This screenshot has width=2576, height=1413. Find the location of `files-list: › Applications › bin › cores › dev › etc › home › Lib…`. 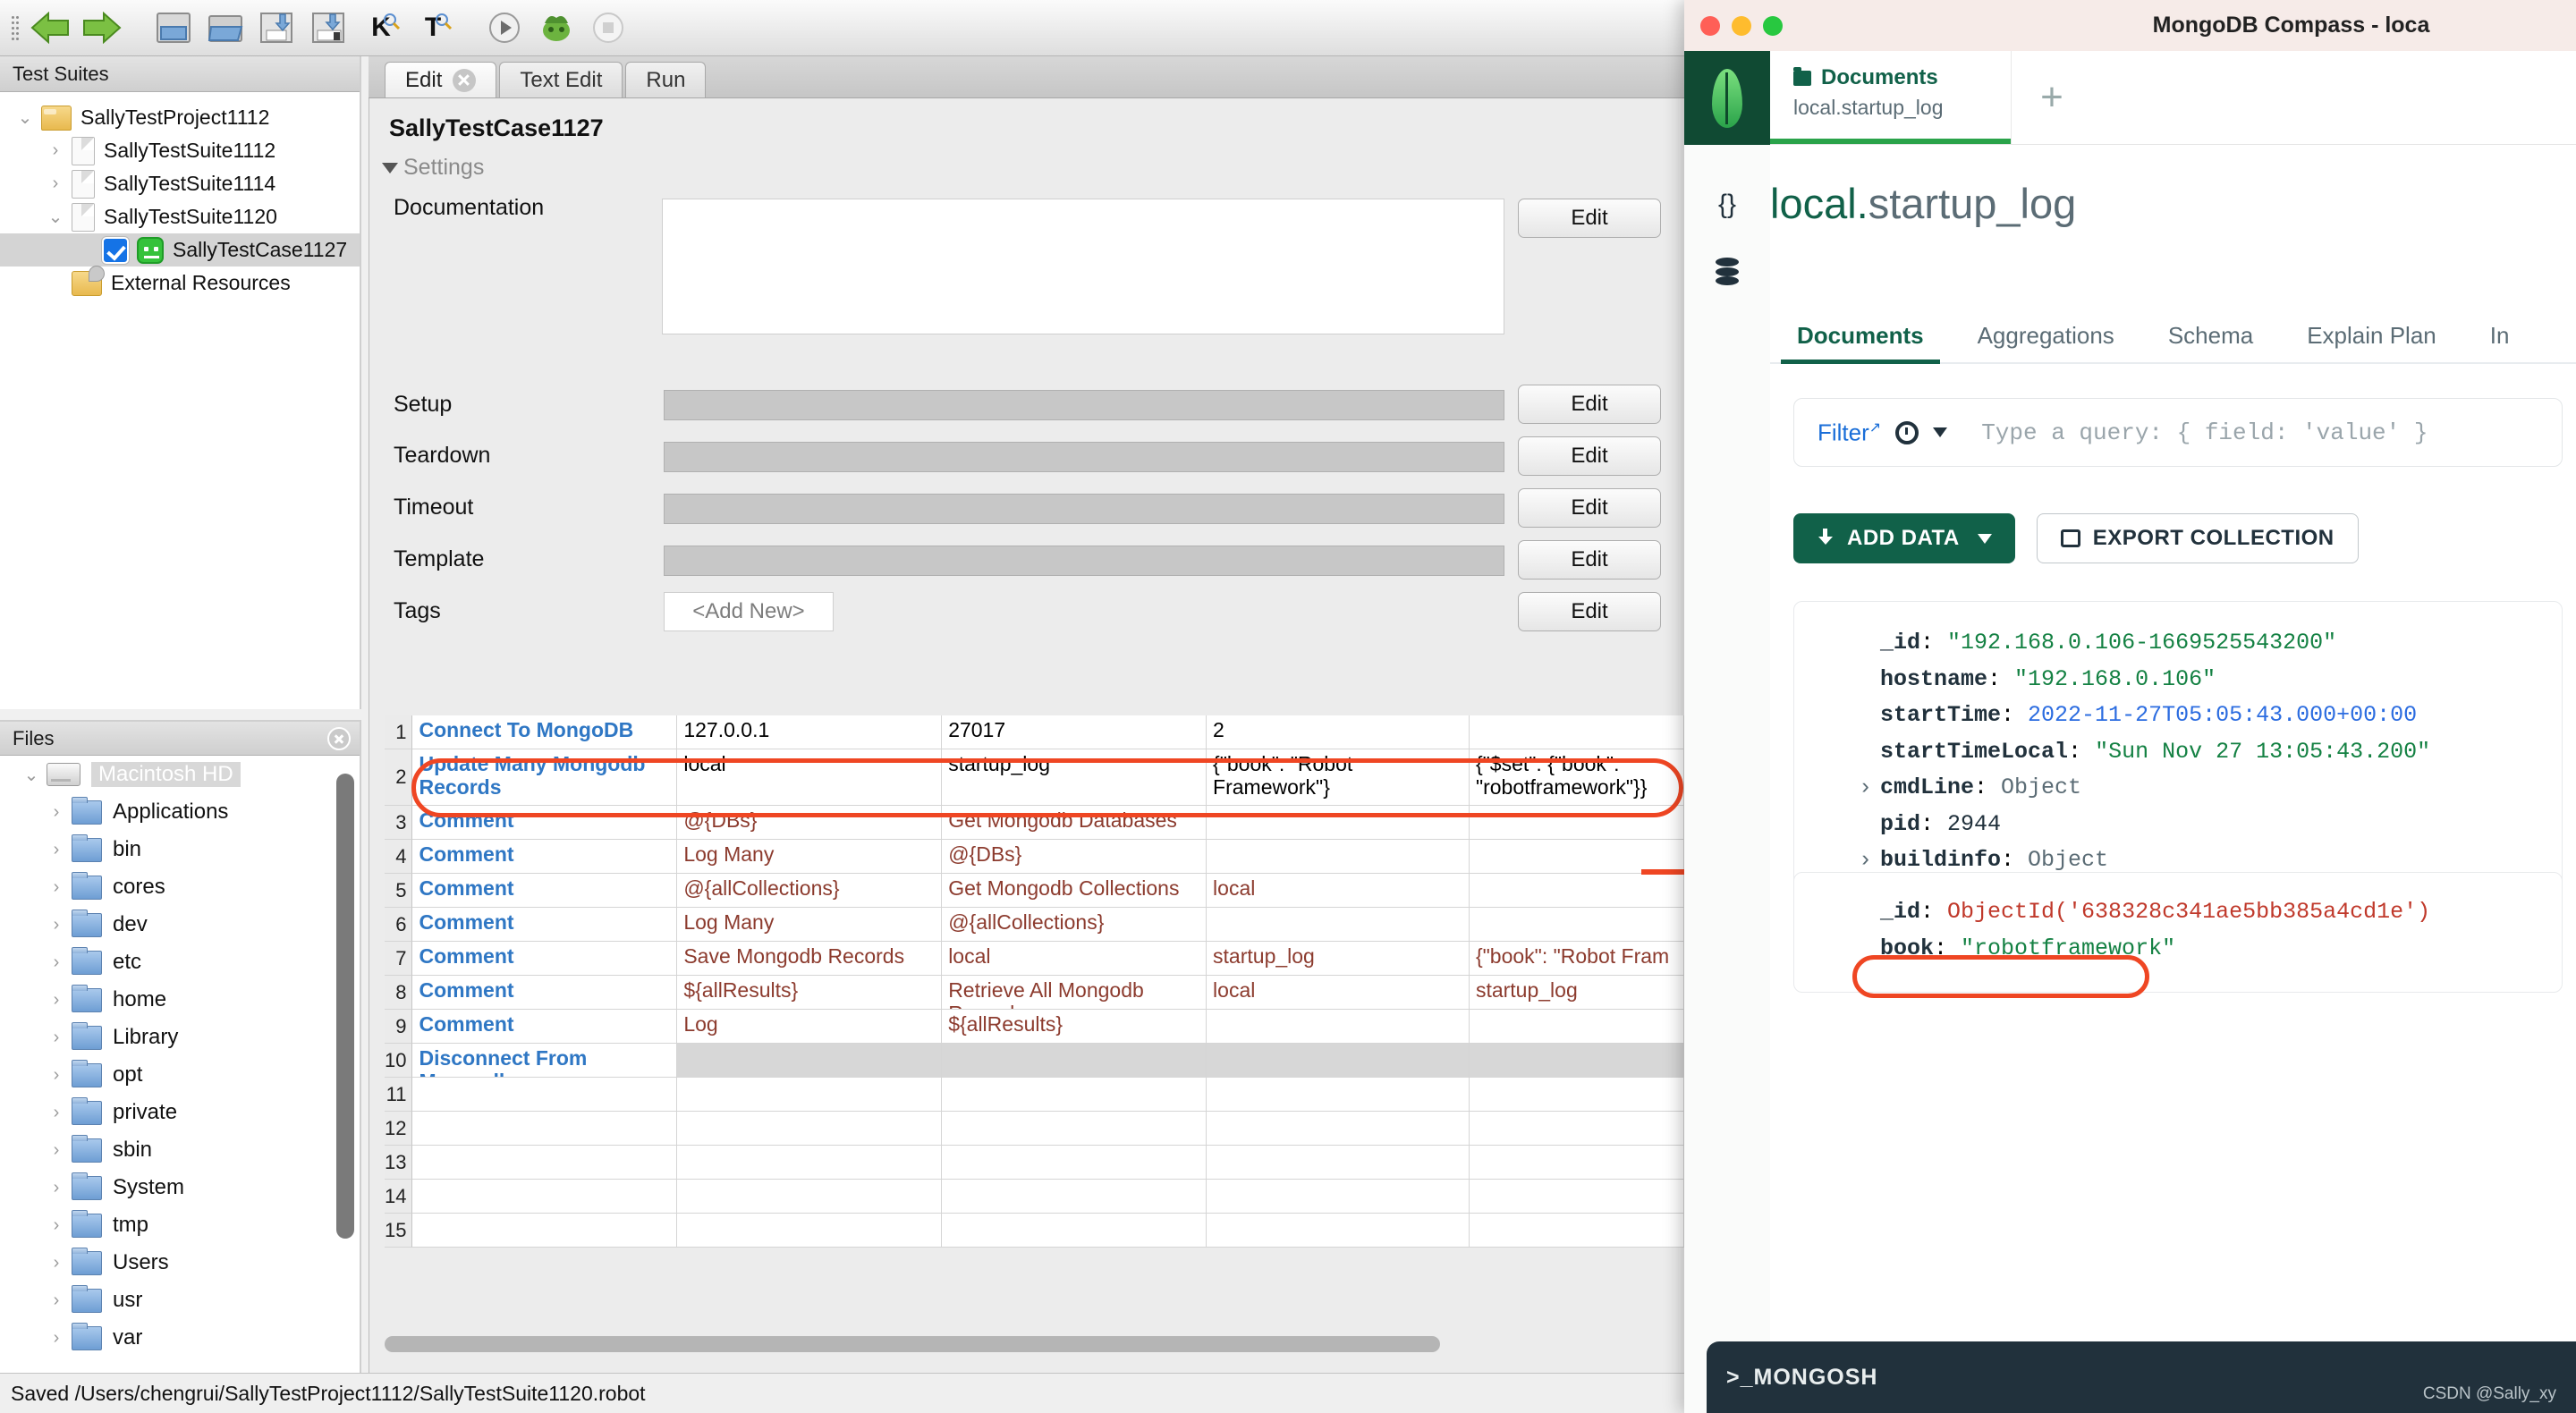

files-list: › Applications › bin › cores › dev › etc › home › Lib… is located at coordinates (180, 1075).